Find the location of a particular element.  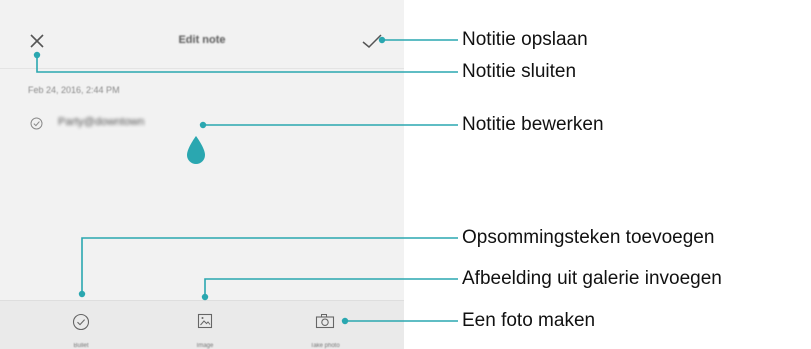

note-date: Feb 24, 2016, 2:44 PM is located at coordinates (74, 90).